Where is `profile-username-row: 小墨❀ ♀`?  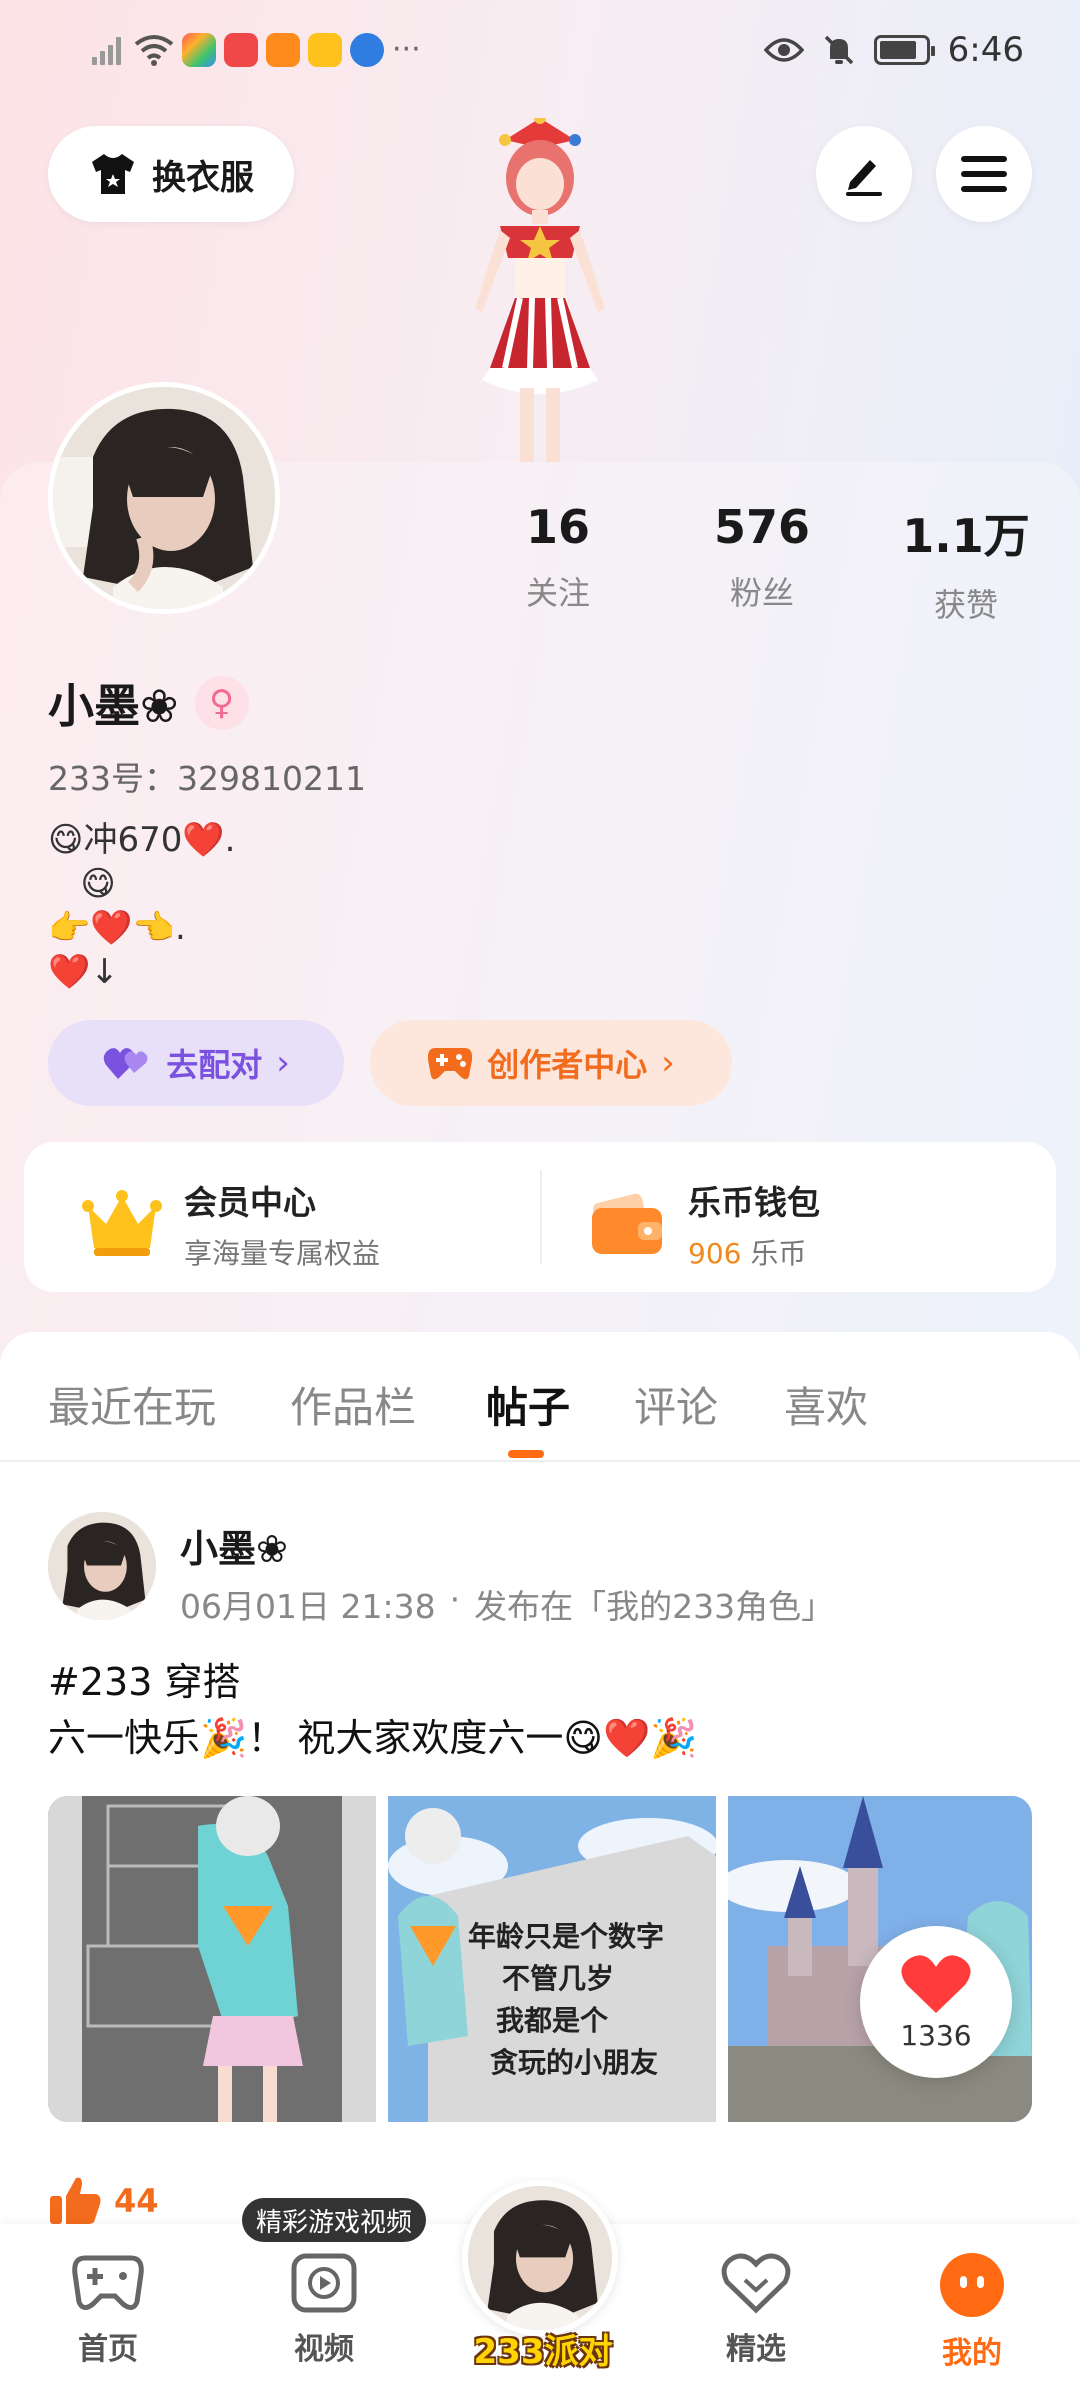
profile-username-row: 小墨❀ ♀ is located at coordinates (148, 703).